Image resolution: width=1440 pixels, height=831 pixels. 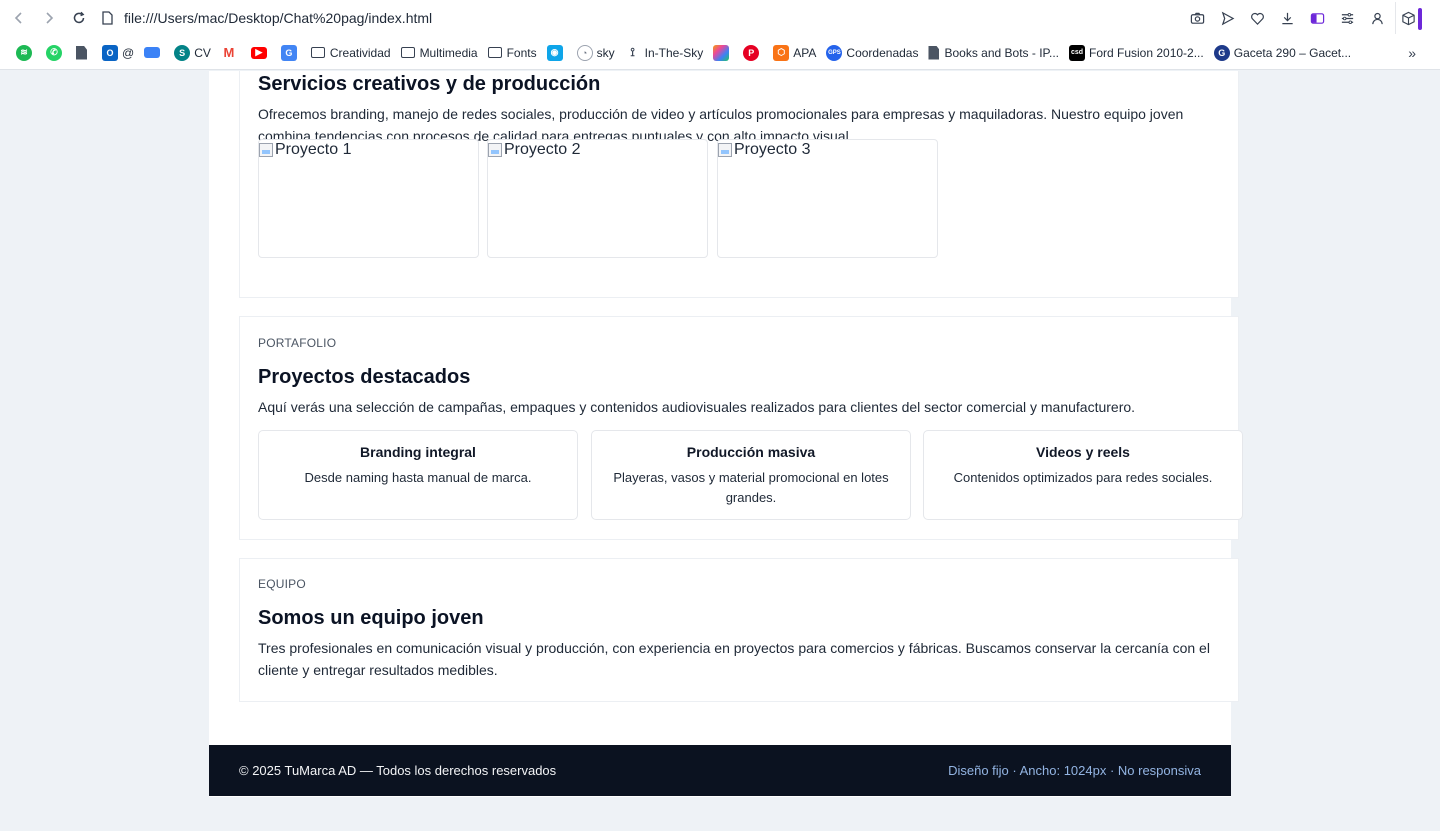 I want to click on extensions-button, so click(x=1413, y=18).